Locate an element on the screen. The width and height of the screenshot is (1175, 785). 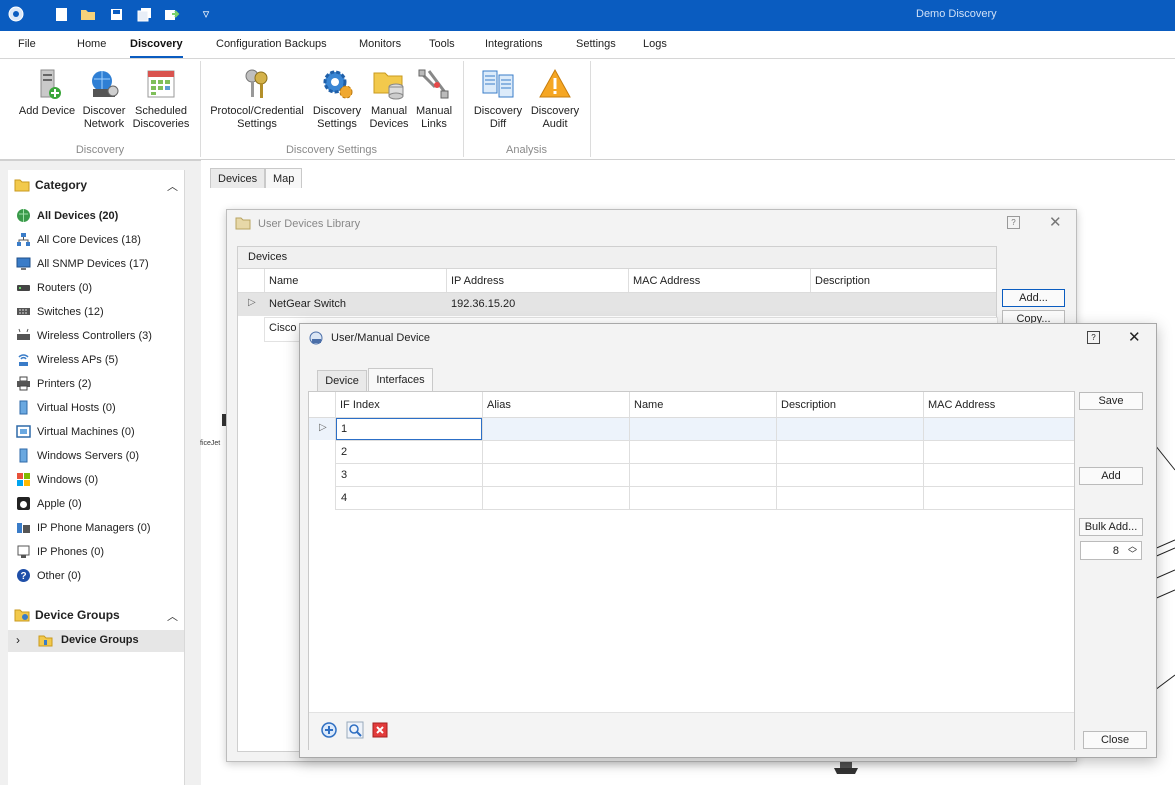
sidebar-item-wireless-controllers: Wireless Controllers (3) is located at coordinates (84, 335).